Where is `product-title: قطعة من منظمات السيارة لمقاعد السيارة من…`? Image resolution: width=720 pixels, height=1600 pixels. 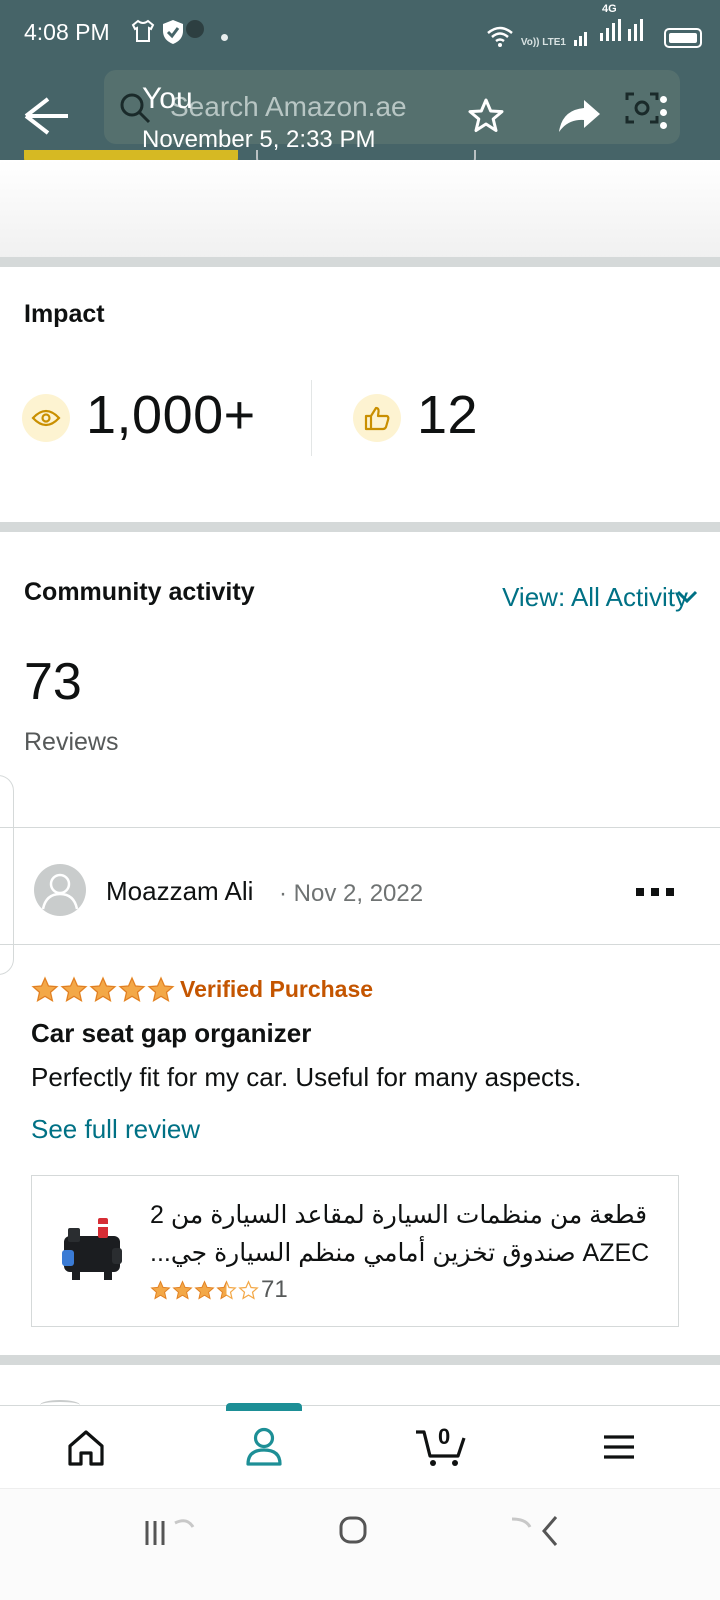
product-title: قطعة من منظمات السيارة لمقاعد السيارة من… is located at coordinates (402, 1234).